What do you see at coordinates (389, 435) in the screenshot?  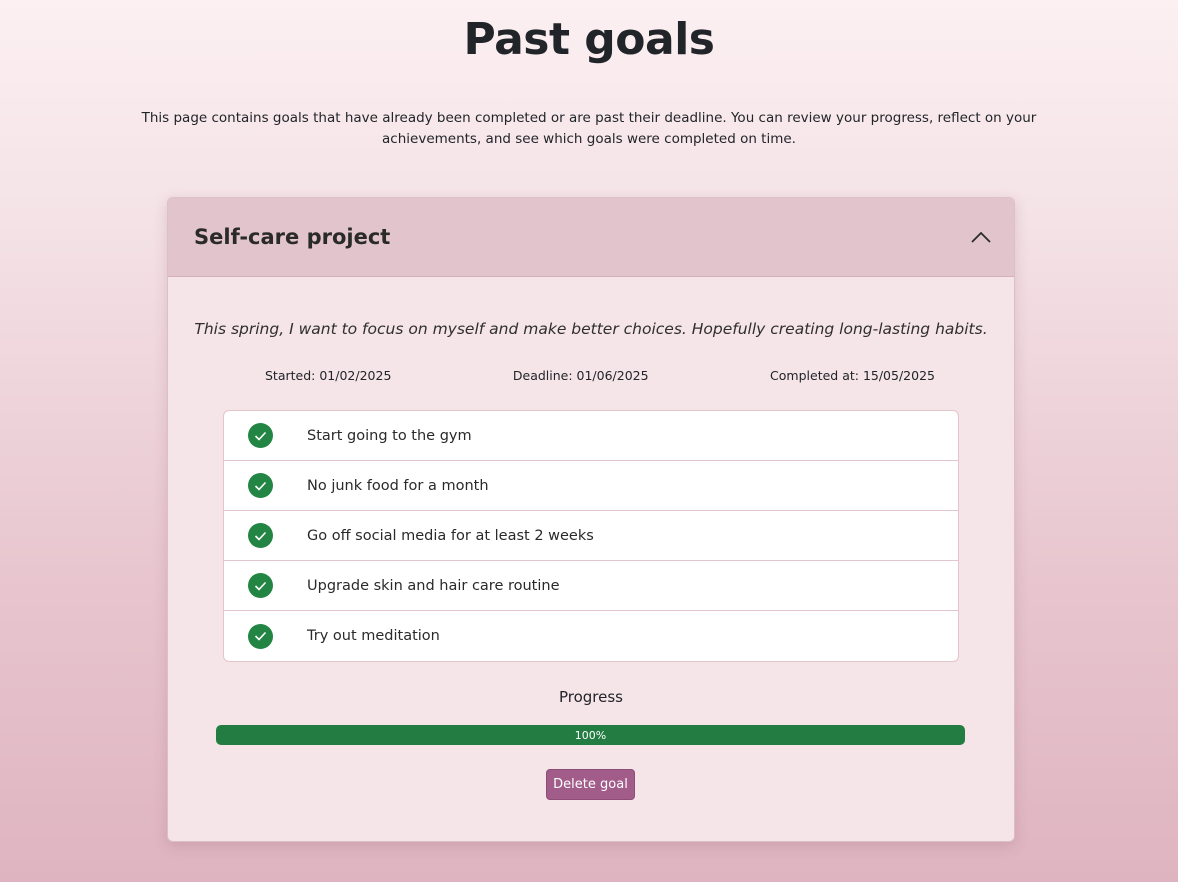 I see `task-label: Start going to the gym` at bounding box center [389, 435].